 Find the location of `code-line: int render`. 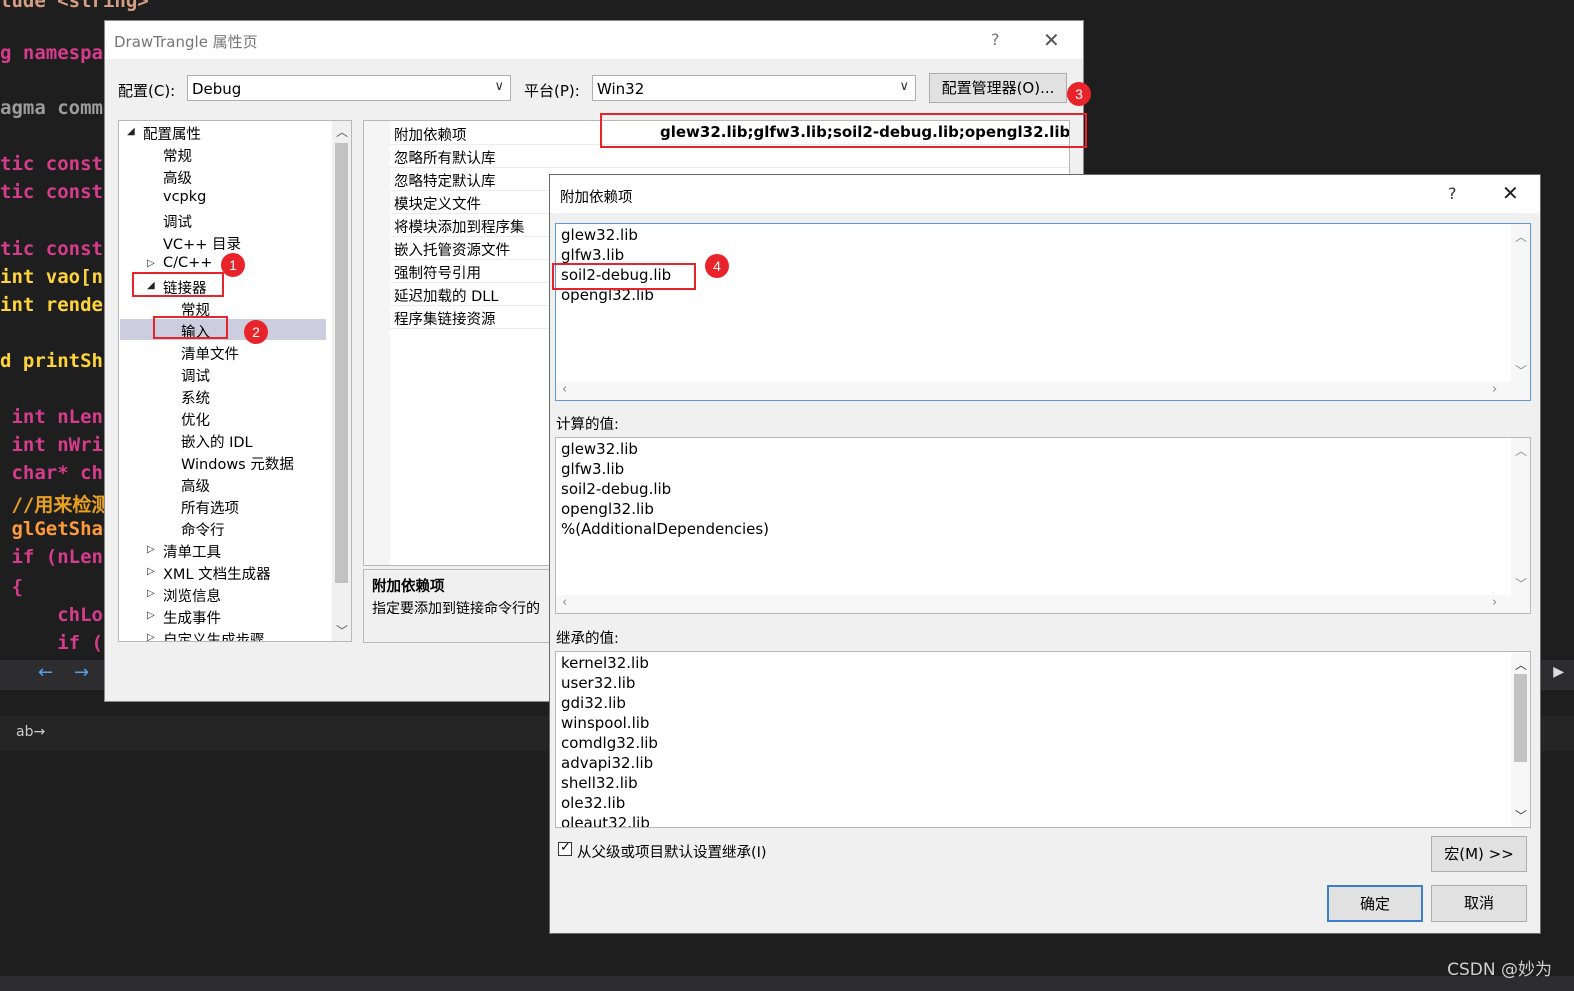

code-line: int render is located at coordinates (57, 305).